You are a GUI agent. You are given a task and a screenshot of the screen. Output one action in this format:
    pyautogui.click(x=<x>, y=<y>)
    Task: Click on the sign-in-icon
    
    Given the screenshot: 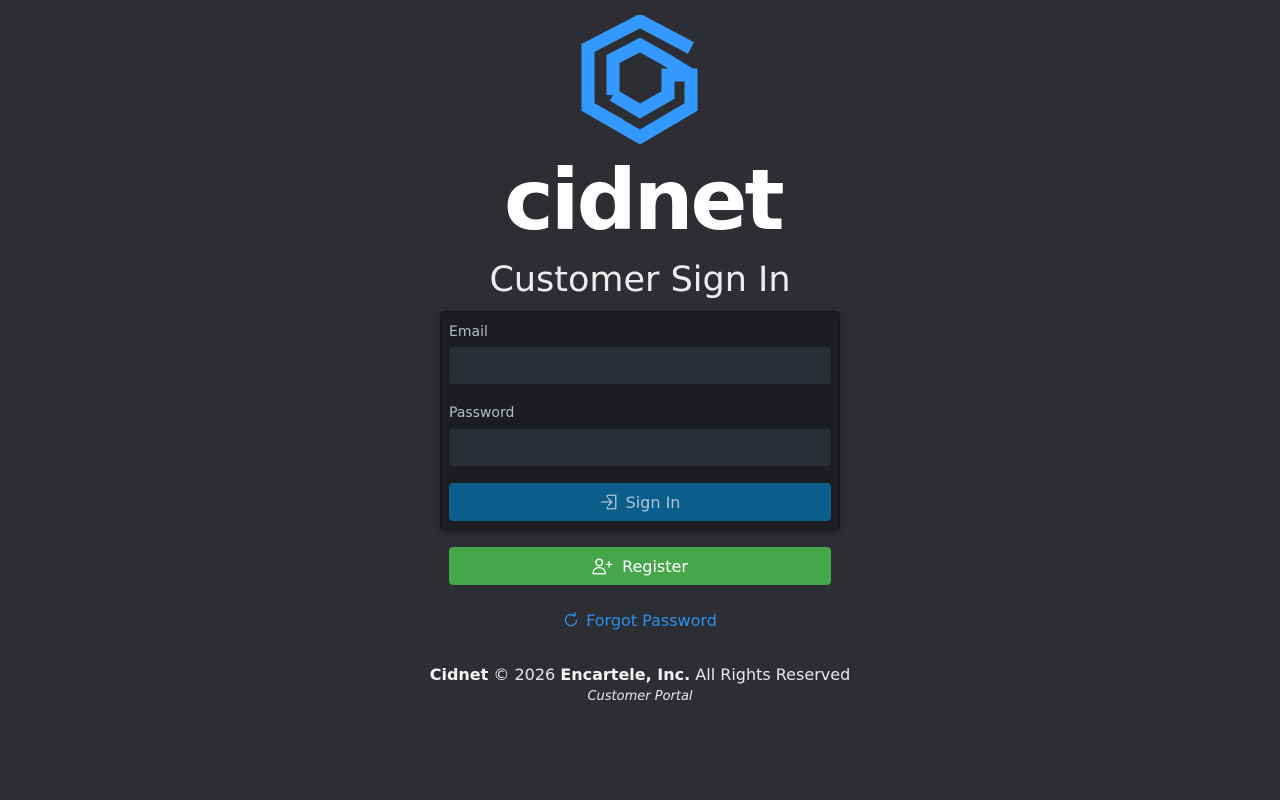 What is the action you would take?
    pyautogui.click(x=608, y=502)
    